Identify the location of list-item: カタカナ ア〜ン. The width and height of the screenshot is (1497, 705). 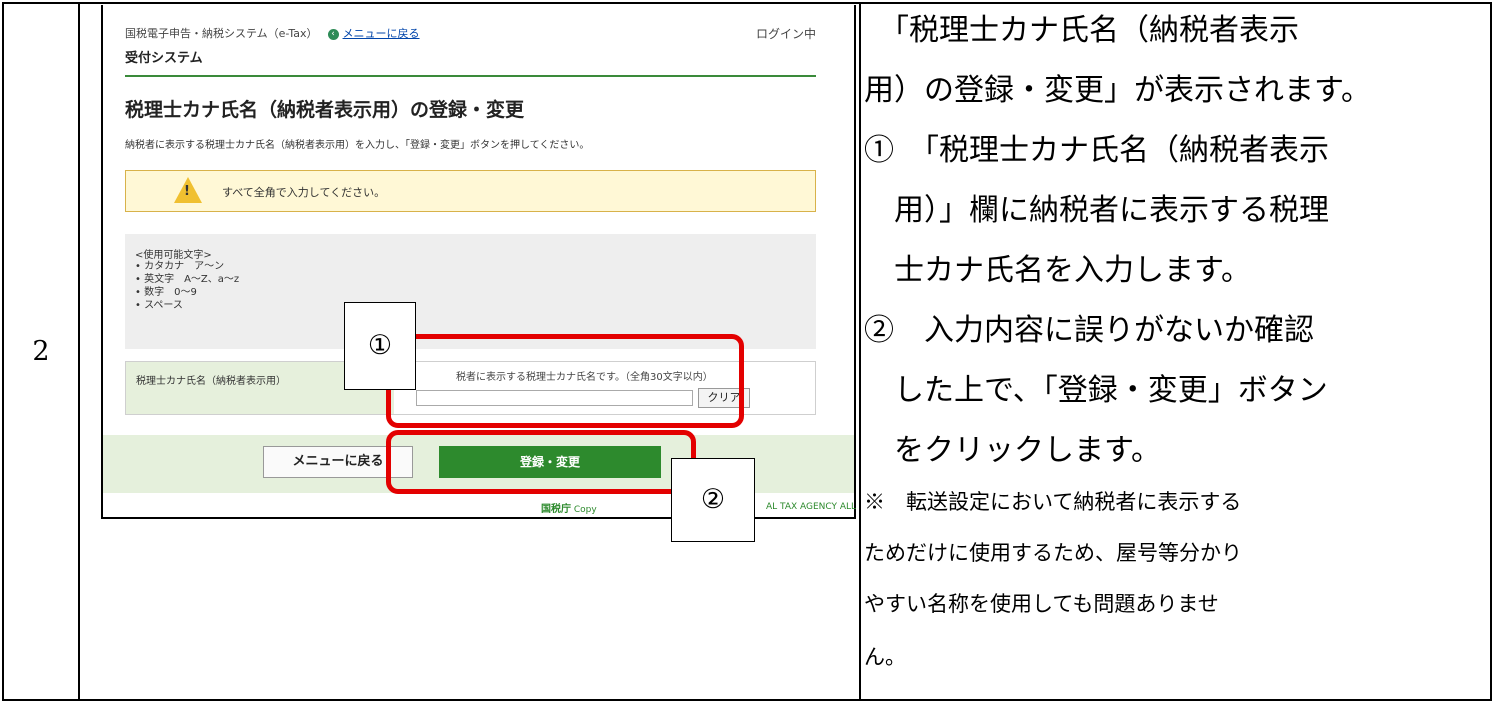
(187, 266).